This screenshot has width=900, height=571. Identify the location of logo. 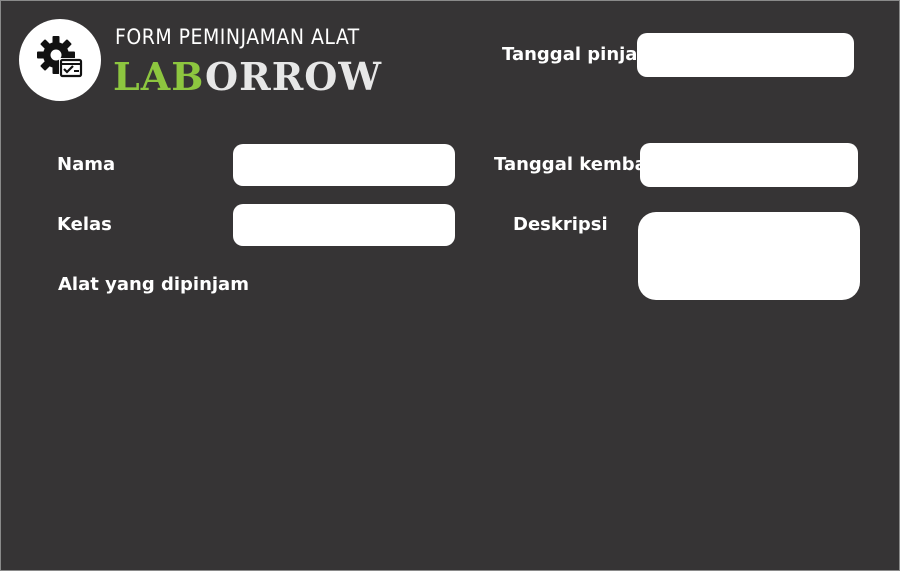
(60, 60).